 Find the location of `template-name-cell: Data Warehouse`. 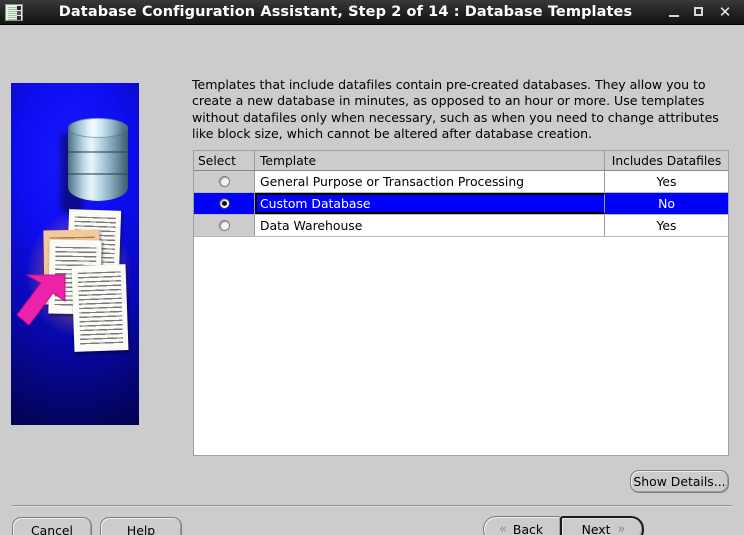

template-name-cell: Data Warehouse is located at coordinates (430, 225).